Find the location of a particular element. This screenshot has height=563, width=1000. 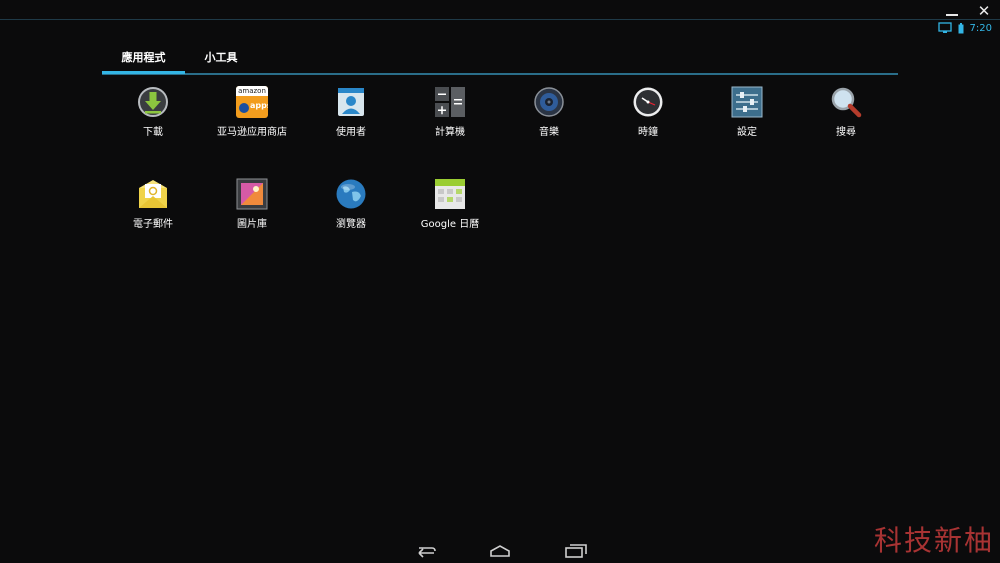

app-music: 音樂 is located at coordinates (549, 116).